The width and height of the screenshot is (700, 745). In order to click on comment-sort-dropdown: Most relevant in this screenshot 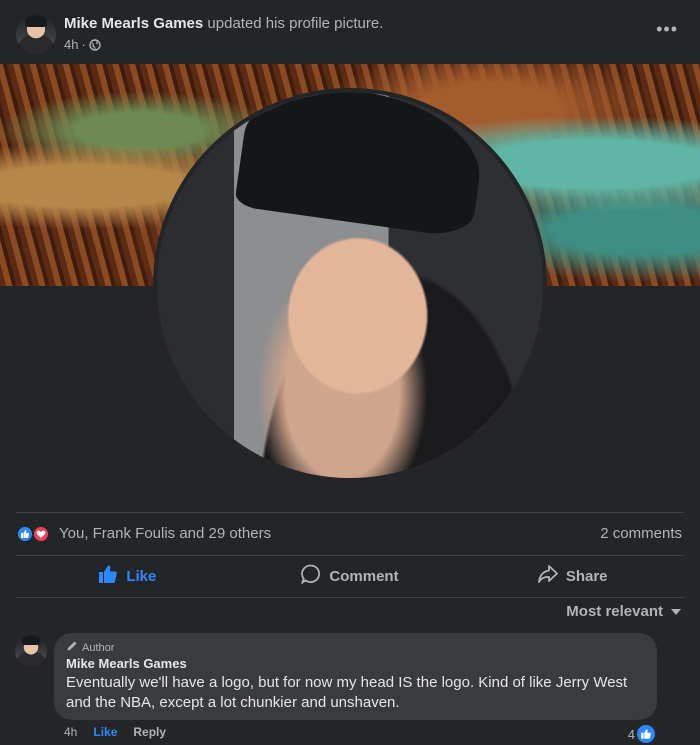, I will do `click(623, 611)`.